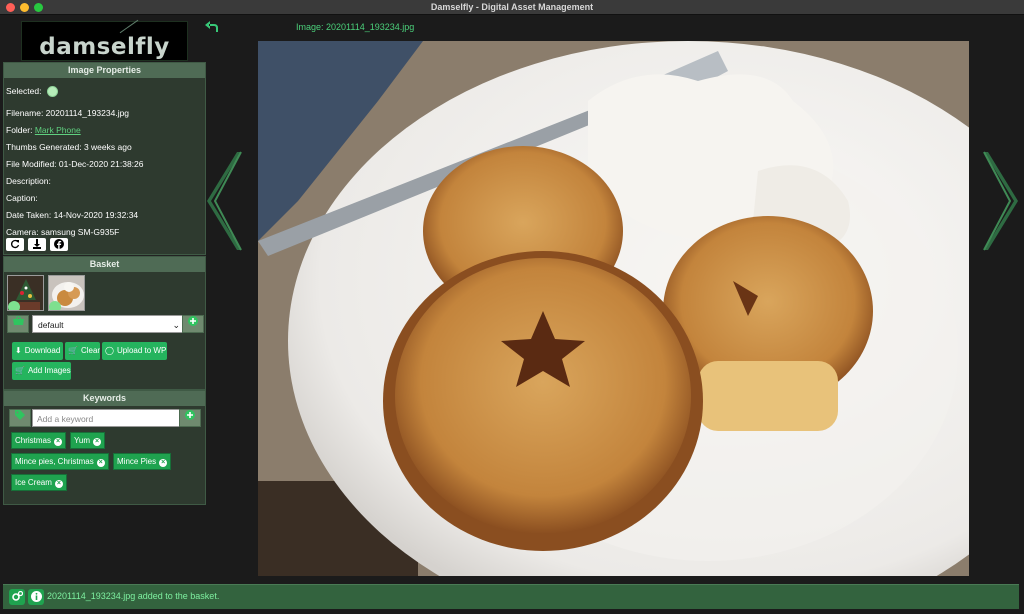 Image resolution: width=1024 pixels, height=614 pixels. I want to click on folder-row: Folder: Mark Phone, so click(43, 130).